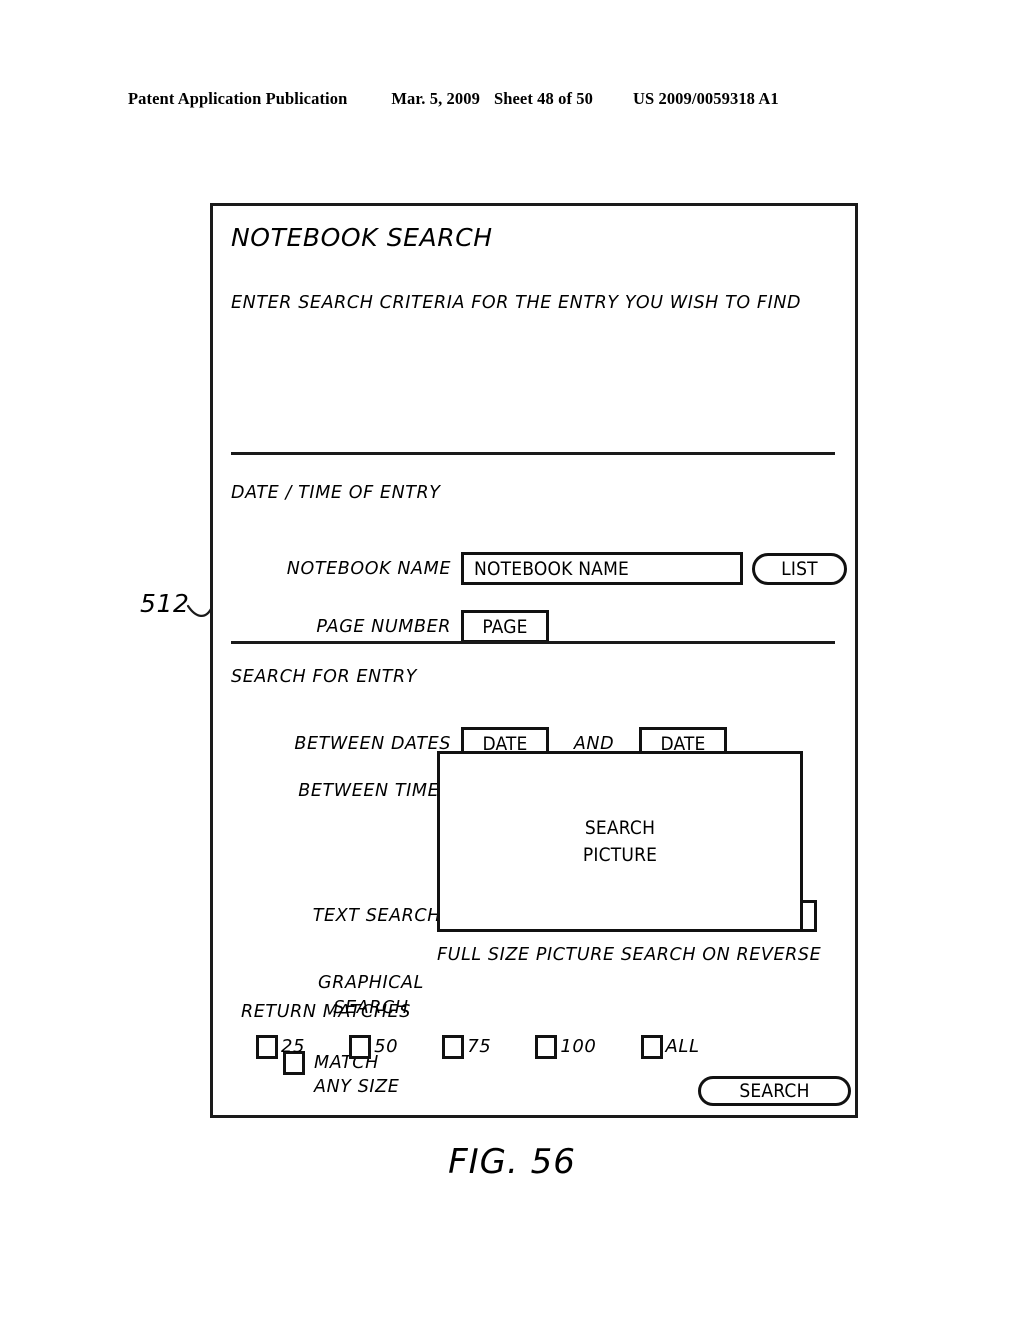 This screenshot has height=1320, width=1024. Describe the element at coordinates (543, 98) in the screenshot. I see `sheet-number: Sheet 48 of 50` at that location.